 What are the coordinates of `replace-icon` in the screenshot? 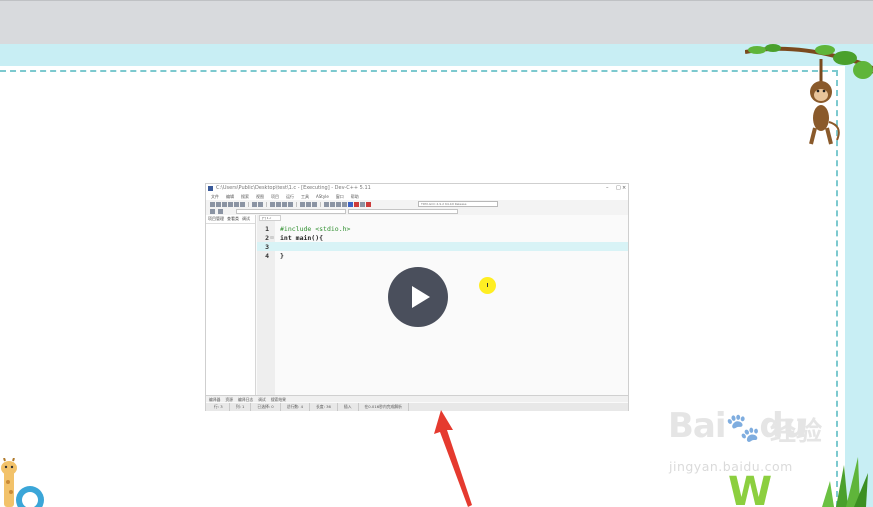 It's located at (278, 204).